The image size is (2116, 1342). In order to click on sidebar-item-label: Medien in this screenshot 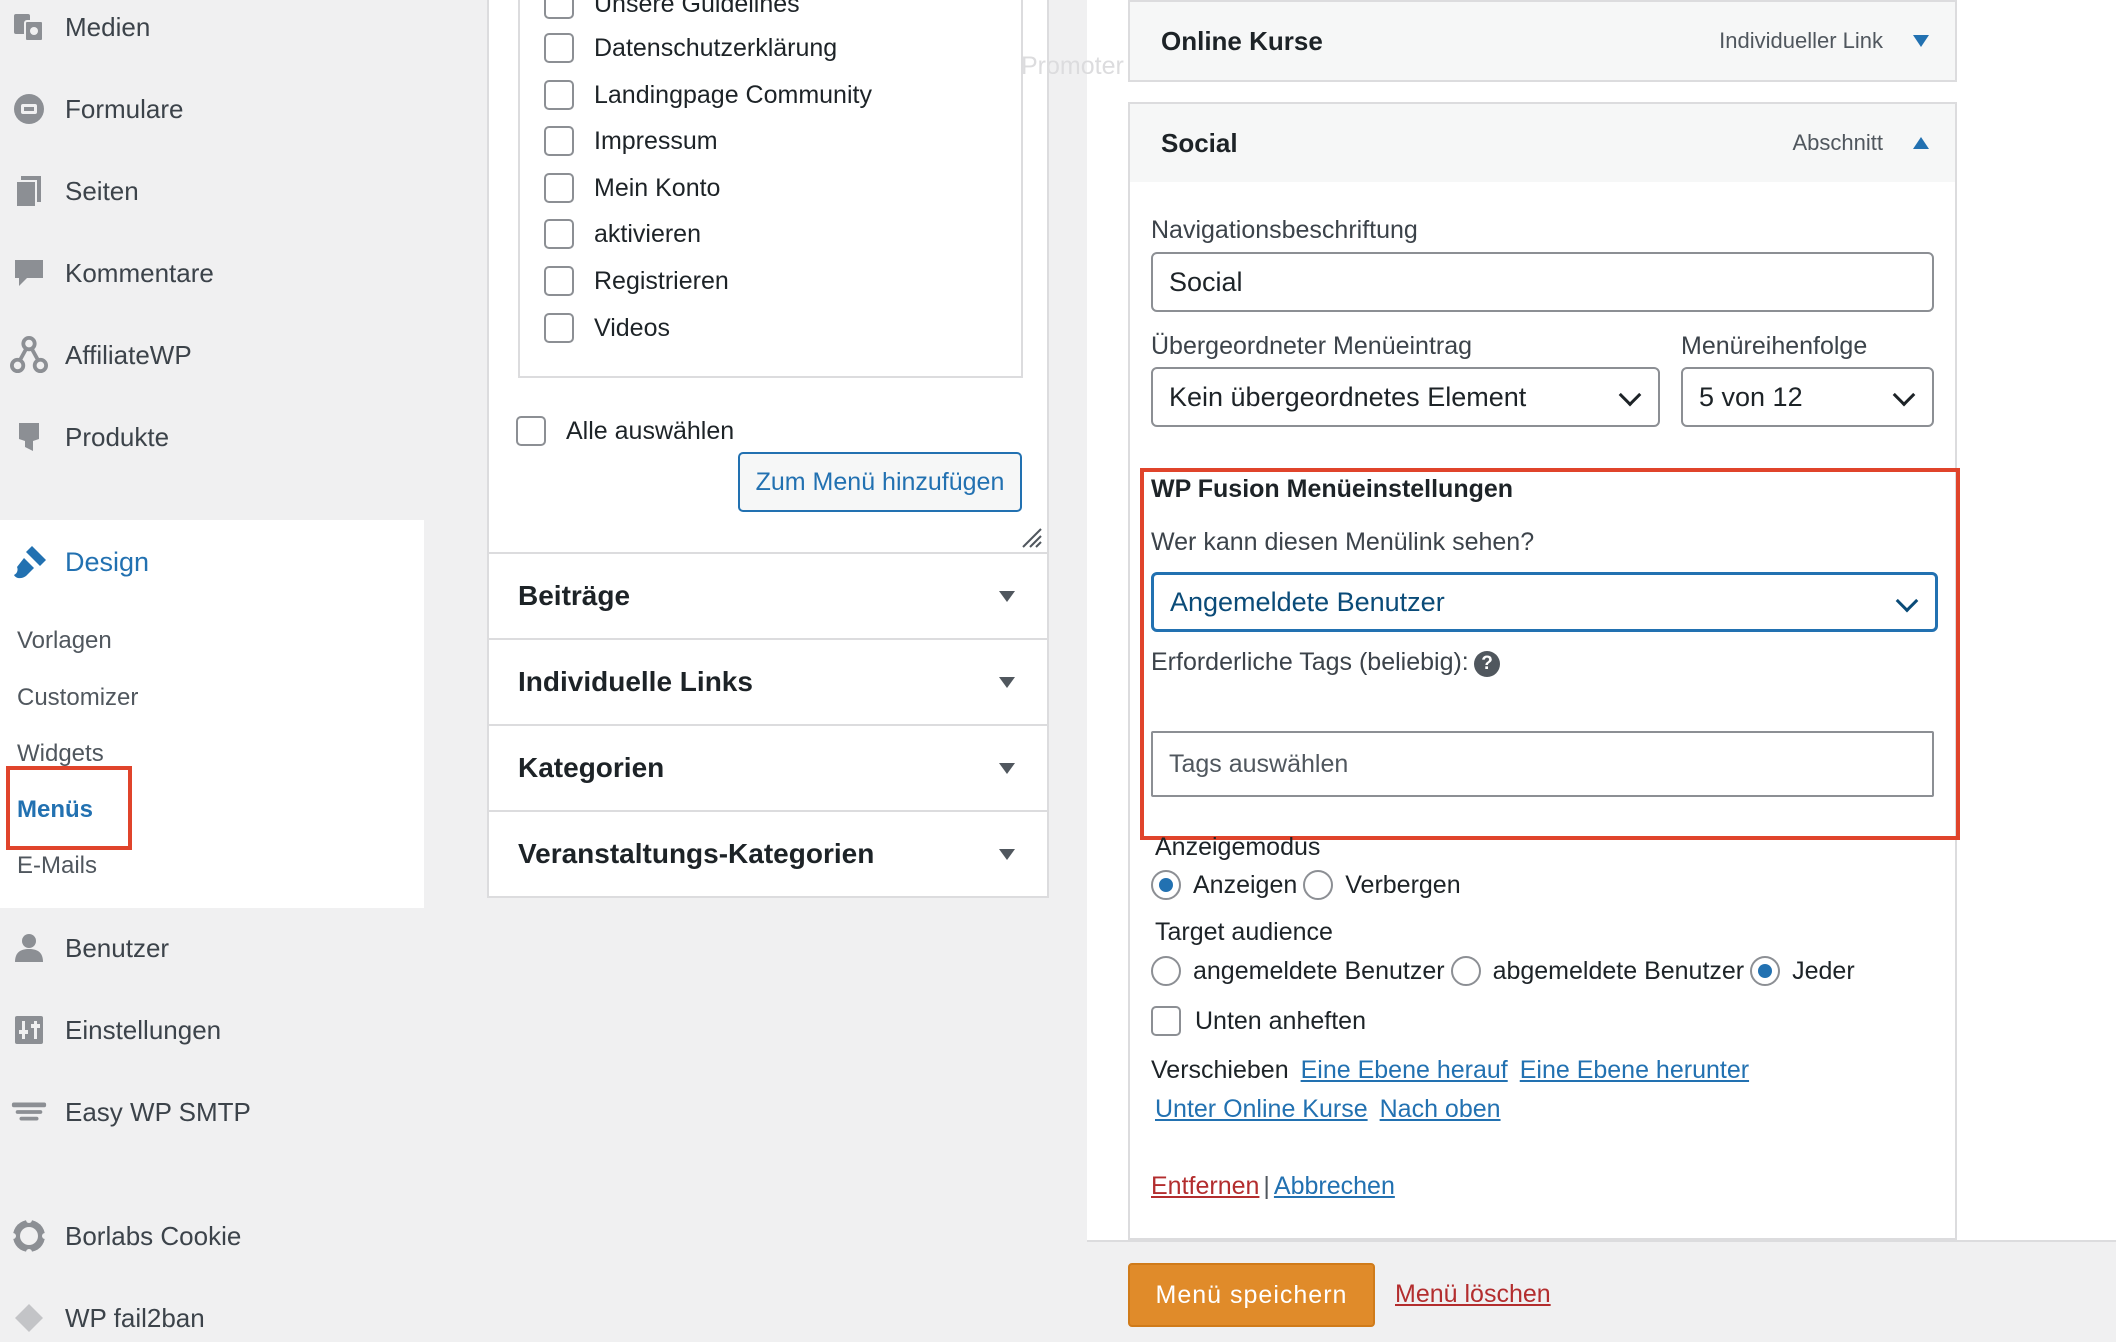, I will do `click(108, 26)`.